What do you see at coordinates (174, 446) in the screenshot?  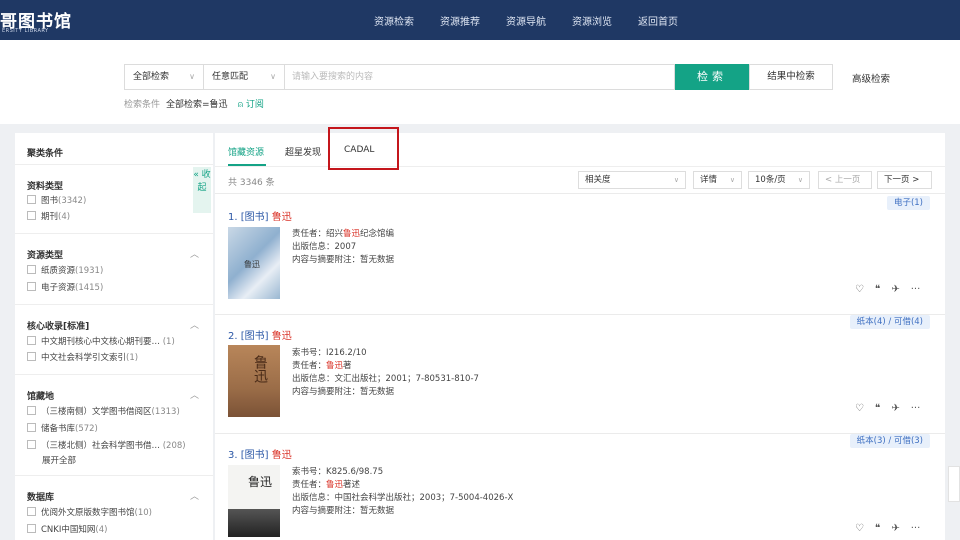 I see `facet-item-count: (208)` at bounding box center [174, 446].